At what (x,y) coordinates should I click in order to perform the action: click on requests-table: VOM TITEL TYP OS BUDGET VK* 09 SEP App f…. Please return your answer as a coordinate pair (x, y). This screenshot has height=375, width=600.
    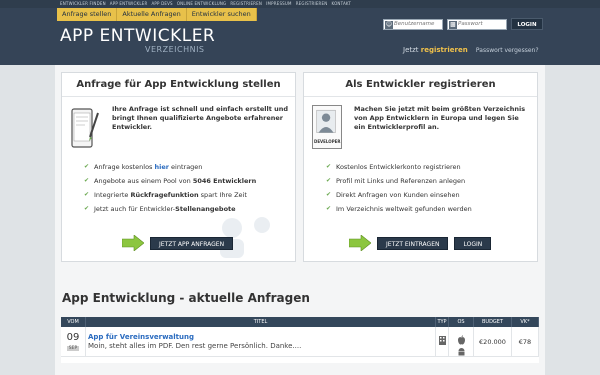
    Looking at the image, I should click on (300, 340).